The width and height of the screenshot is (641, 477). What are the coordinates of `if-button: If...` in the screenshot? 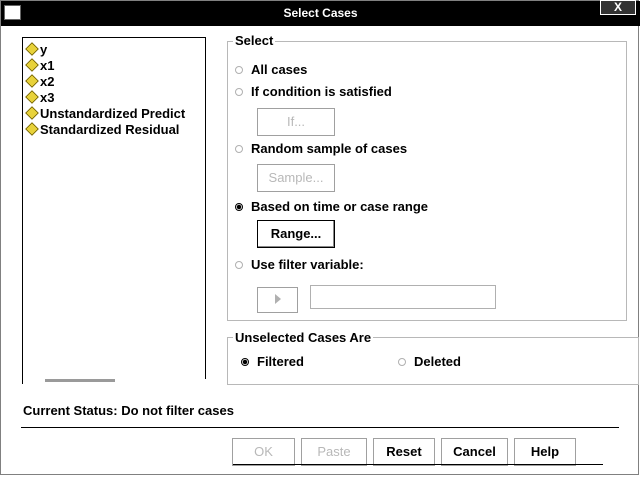 It's located at (296, 122).